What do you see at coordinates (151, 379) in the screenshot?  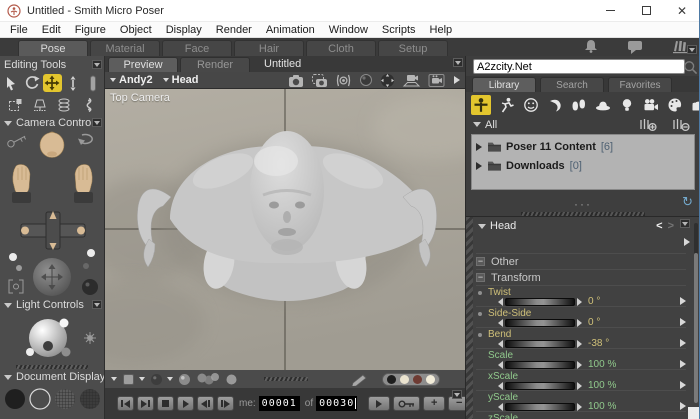 I see `shadow-dropdown` at bounding box center [151, 379].